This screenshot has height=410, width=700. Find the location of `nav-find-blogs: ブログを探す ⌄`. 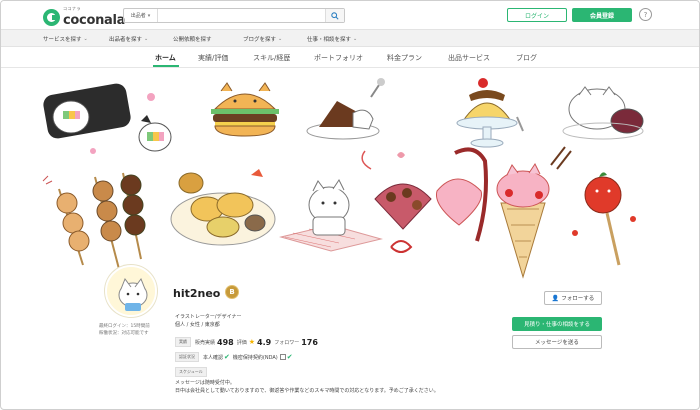

nav-find-blogs: ブログを探す ⌄ is located at coordinates (262, 38).